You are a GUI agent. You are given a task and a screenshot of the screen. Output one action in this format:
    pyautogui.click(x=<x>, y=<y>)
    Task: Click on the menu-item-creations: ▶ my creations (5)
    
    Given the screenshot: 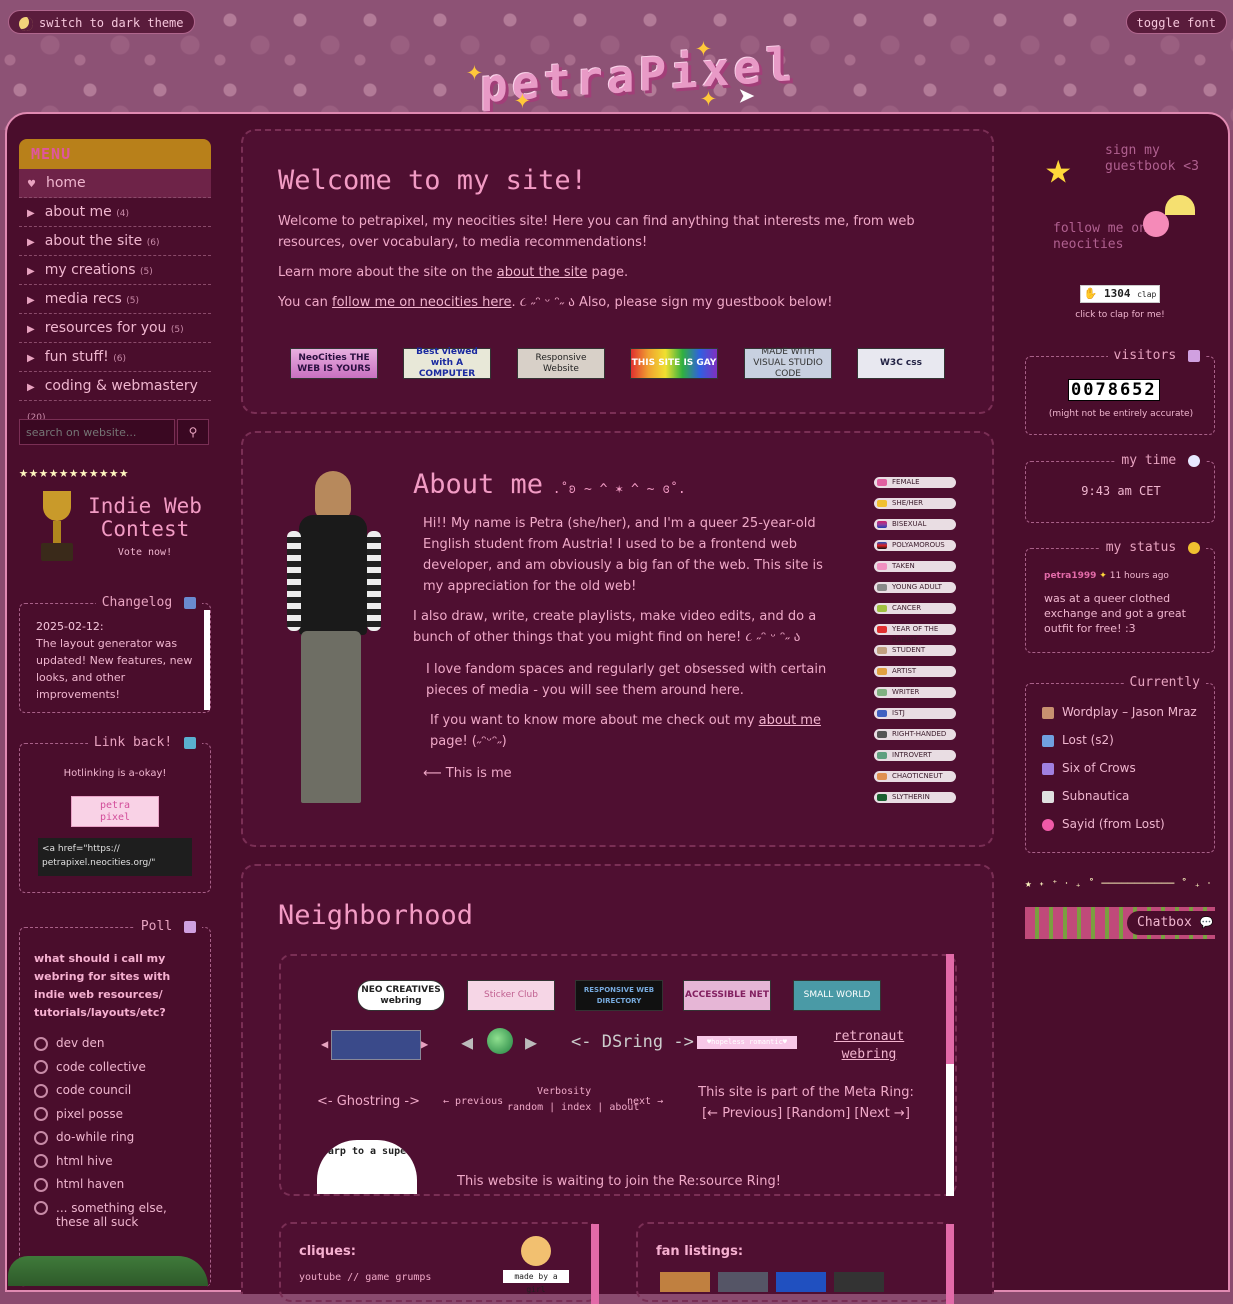 What is the action you would take?
    pyautogui.click(x=115, y=270)
    